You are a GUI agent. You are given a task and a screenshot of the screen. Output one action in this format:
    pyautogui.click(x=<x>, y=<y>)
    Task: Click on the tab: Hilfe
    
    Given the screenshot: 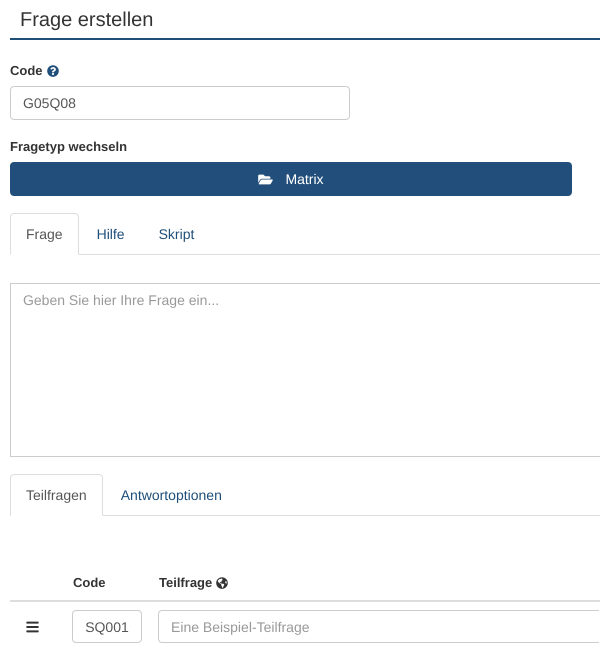 What is the action you would take?
    pyautogui.click(x=110, y=233)
    